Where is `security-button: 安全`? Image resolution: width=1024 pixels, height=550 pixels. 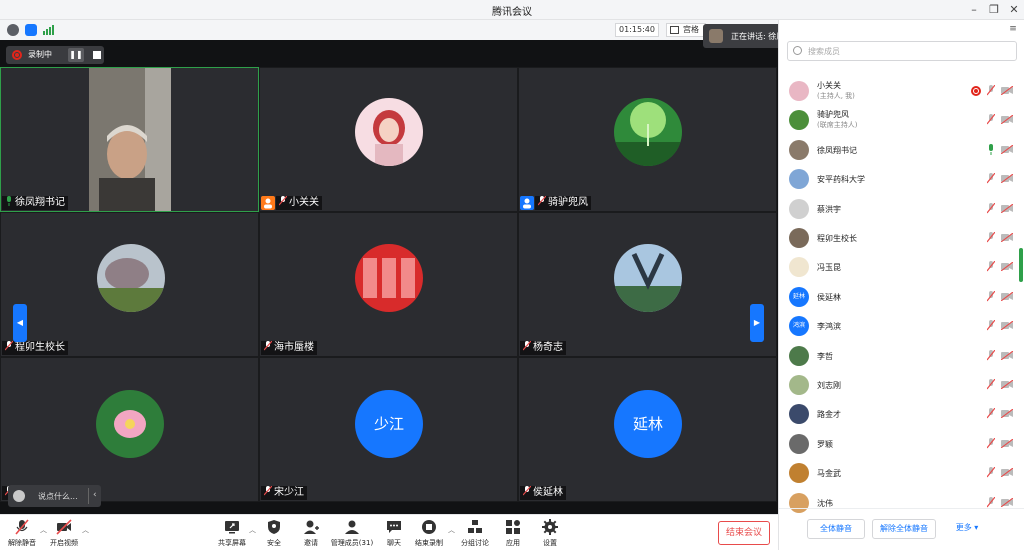
security-button: 安全 is located at coordinates (274, 533).